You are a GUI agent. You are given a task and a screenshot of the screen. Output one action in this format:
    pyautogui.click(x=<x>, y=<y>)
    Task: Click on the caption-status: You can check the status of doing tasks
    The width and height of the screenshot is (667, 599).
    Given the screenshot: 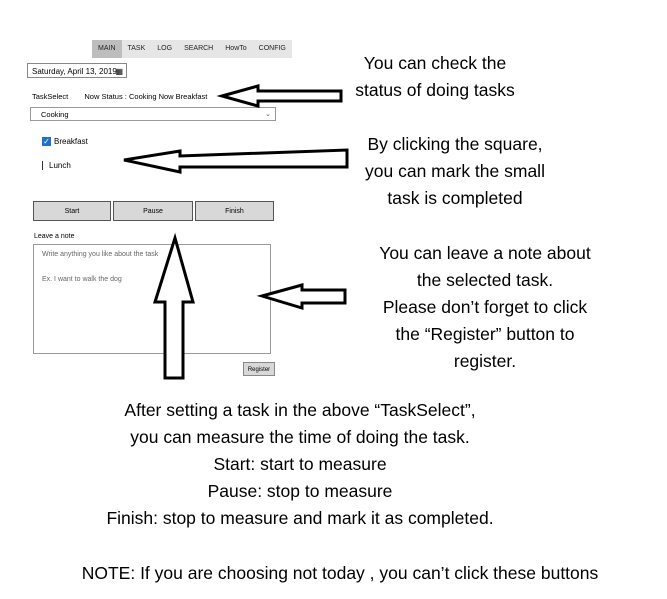 What is the action you would take?
    pyautogui.click(x=435, y=77)
    